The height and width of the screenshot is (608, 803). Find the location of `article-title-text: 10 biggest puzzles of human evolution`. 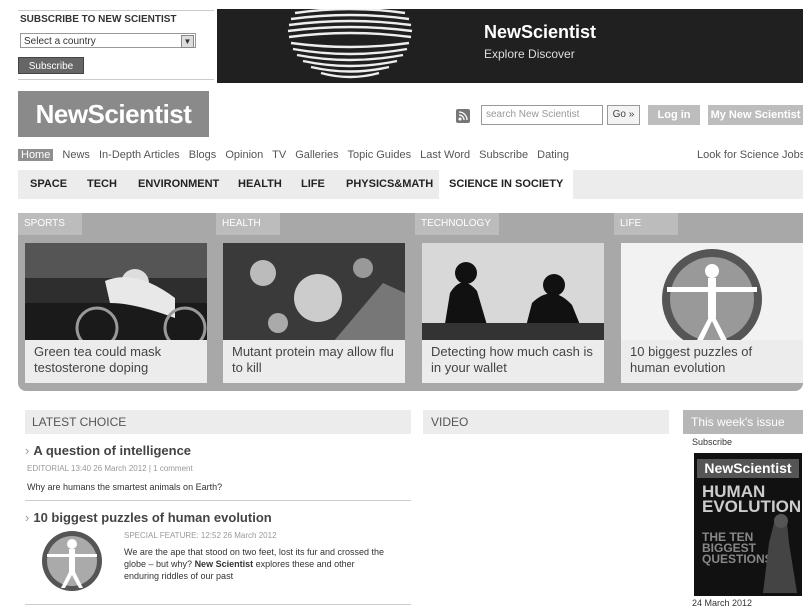

article-title-text: 10 biggest puzzles of human evolution is located at coordinates (152, 517).